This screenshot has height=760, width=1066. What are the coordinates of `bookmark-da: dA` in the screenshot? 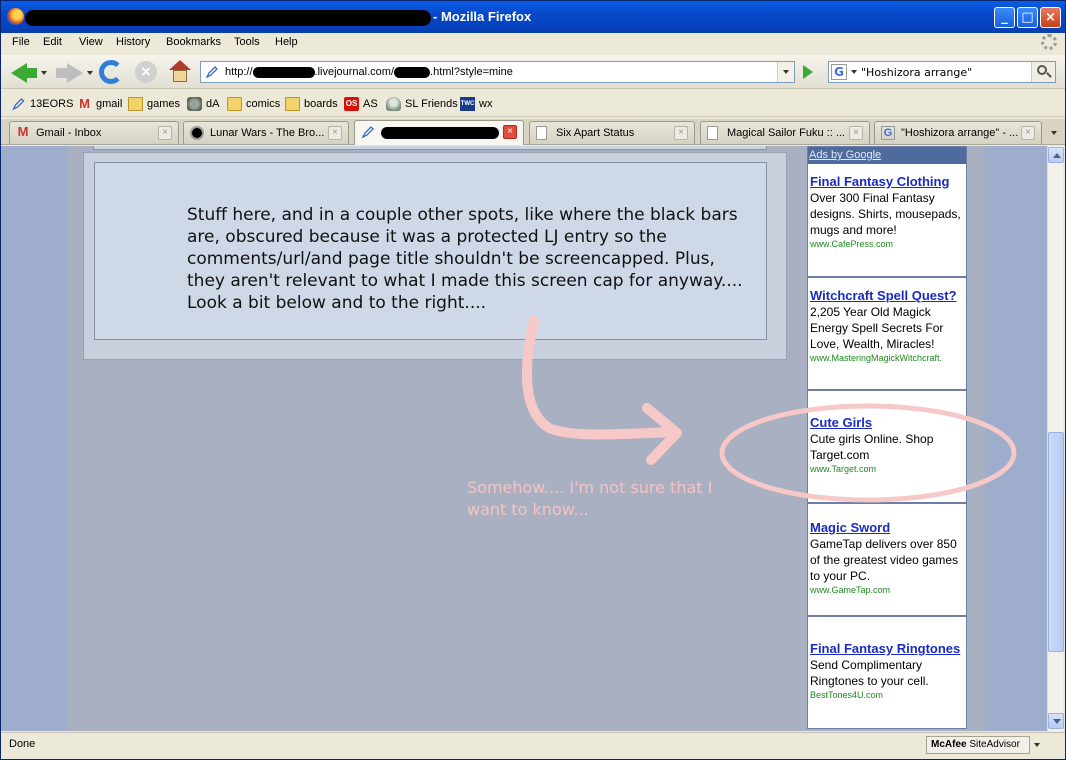 It's located at (203, 104).